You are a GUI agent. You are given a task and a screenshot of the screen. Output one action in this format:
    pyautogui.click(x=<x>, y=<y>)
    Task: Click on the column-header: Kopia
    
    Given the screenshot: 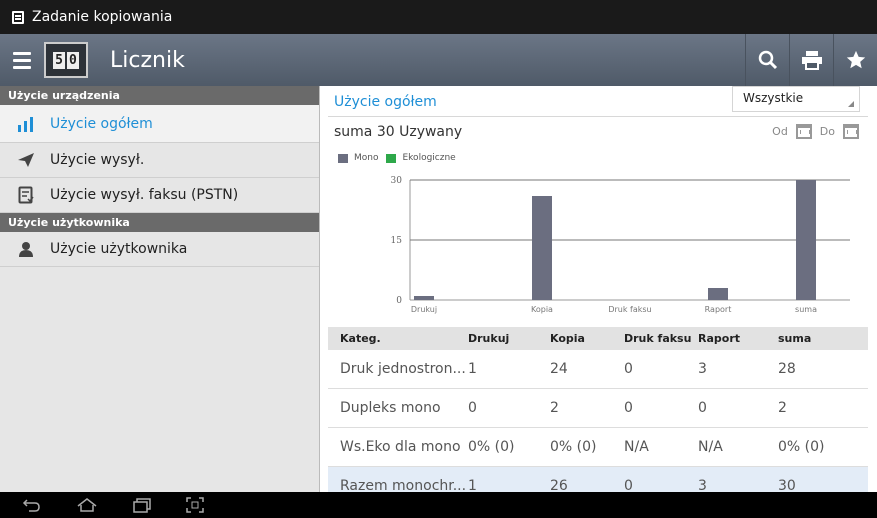 What is the action you would take?
    pyautogui.click(x=581, y=338)
    